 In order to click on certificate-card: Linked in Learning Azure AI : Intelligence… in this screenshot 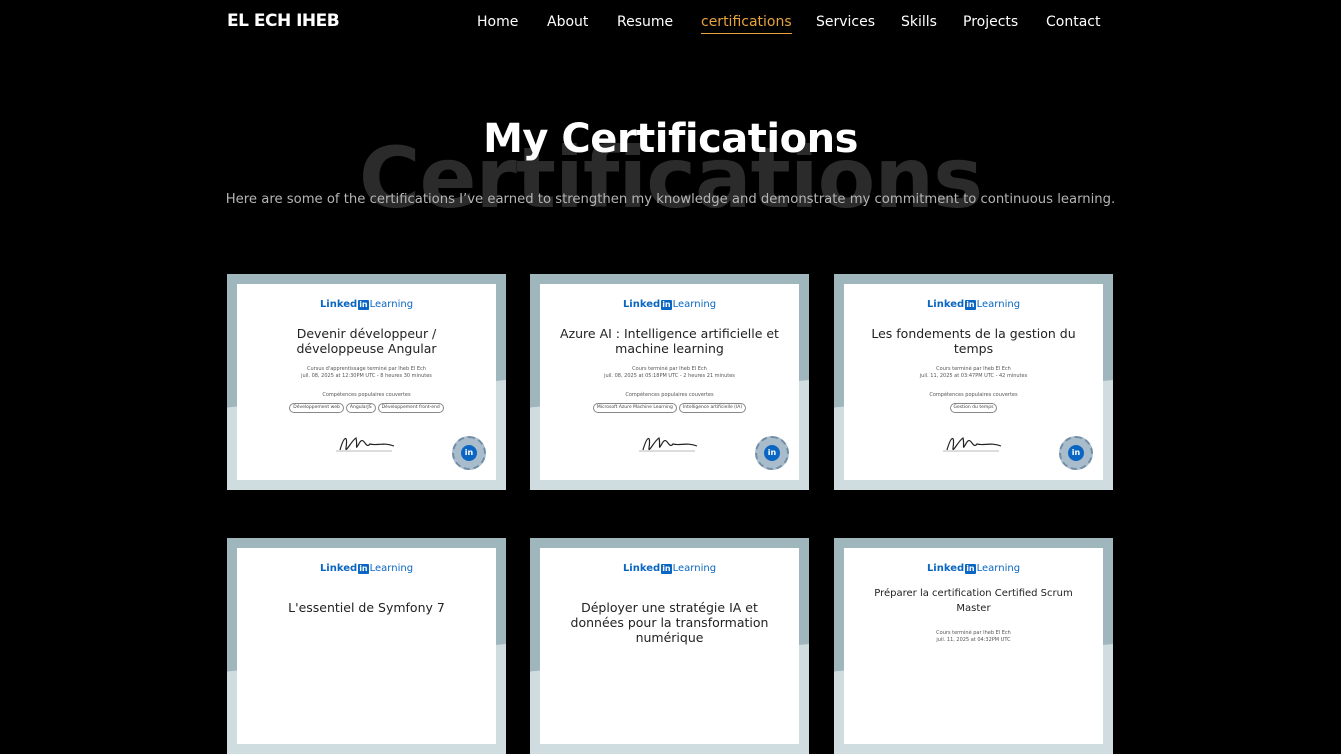, I will do `click(669, 382)`.